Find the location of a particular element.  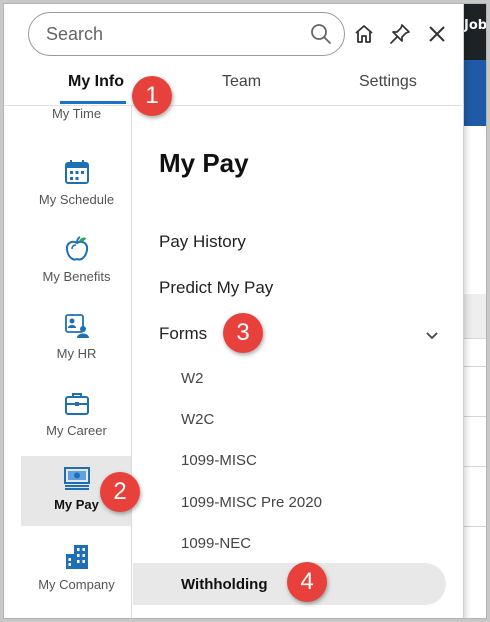

sidebar-item-label: My Time is located at coordinates (76, 113).